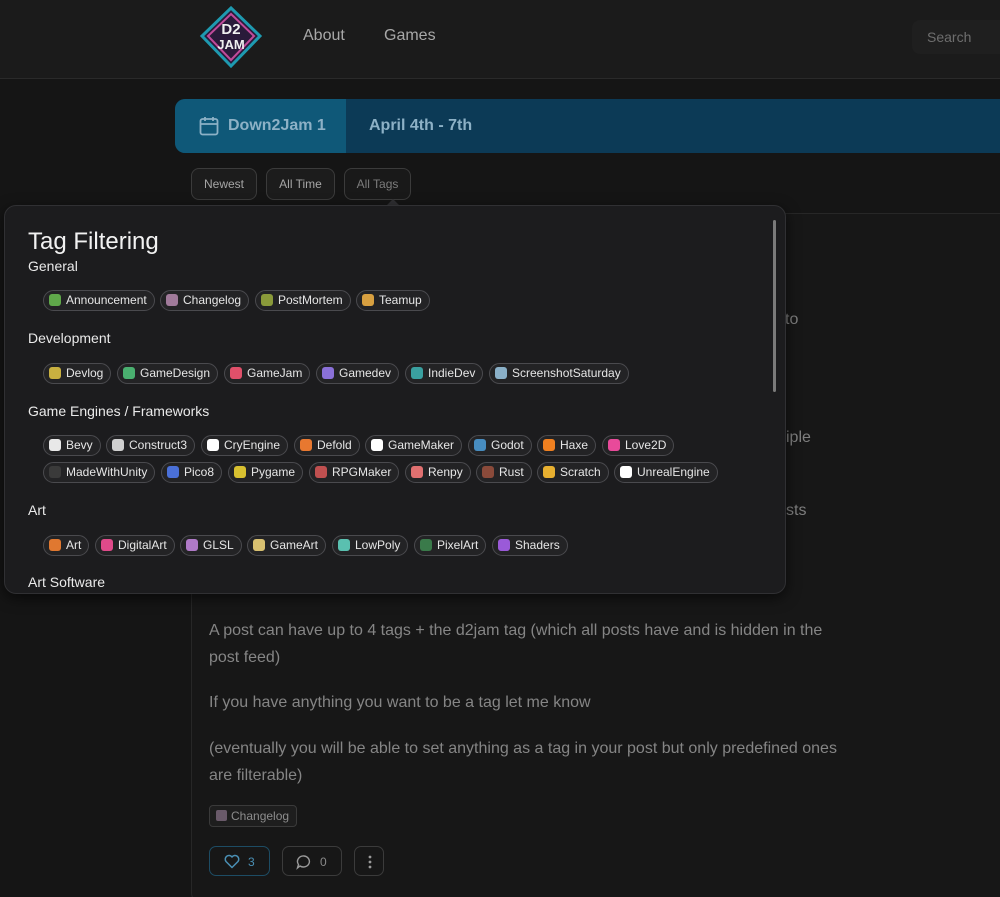  Describe the element at coordinates (504, 472) in the screenshot. I see `tag-chip-rust: Rust` at that location.